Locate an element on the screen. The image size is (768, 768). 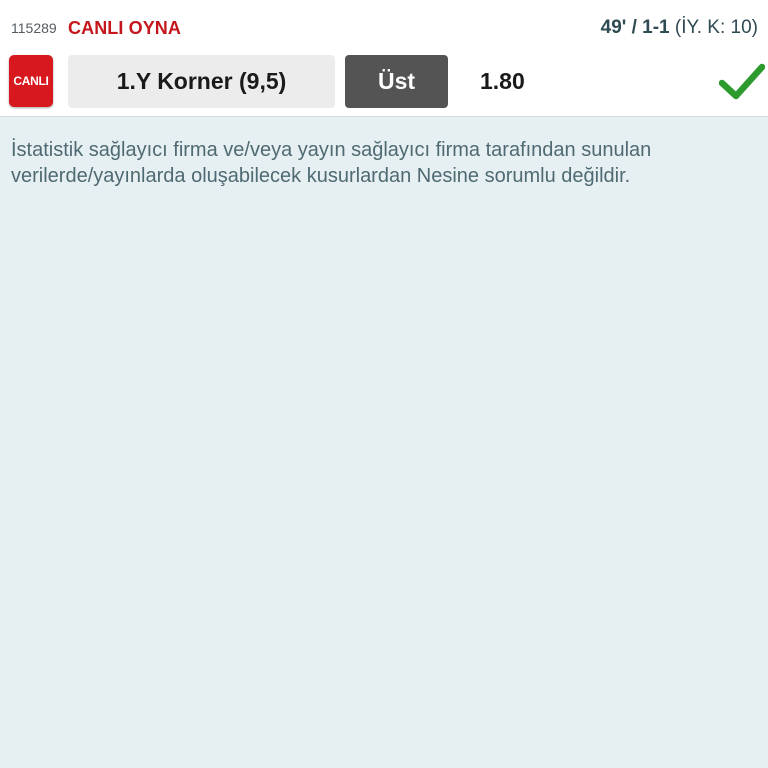
check-icon is located at coordinates (742, 81).